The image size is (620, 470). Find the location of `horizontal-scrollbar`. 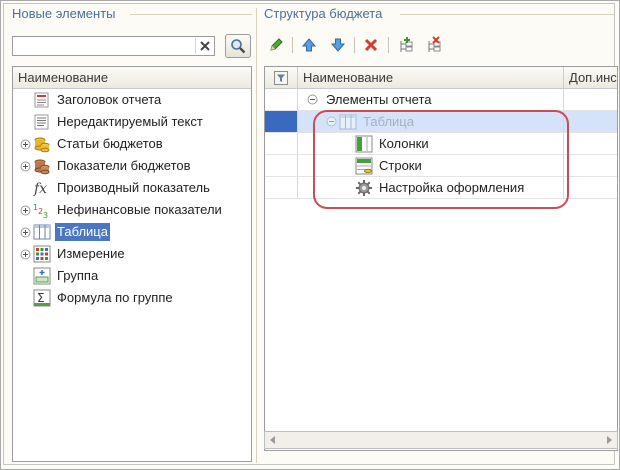

horizontal-scrollbar is located at coordinates (441, 440).